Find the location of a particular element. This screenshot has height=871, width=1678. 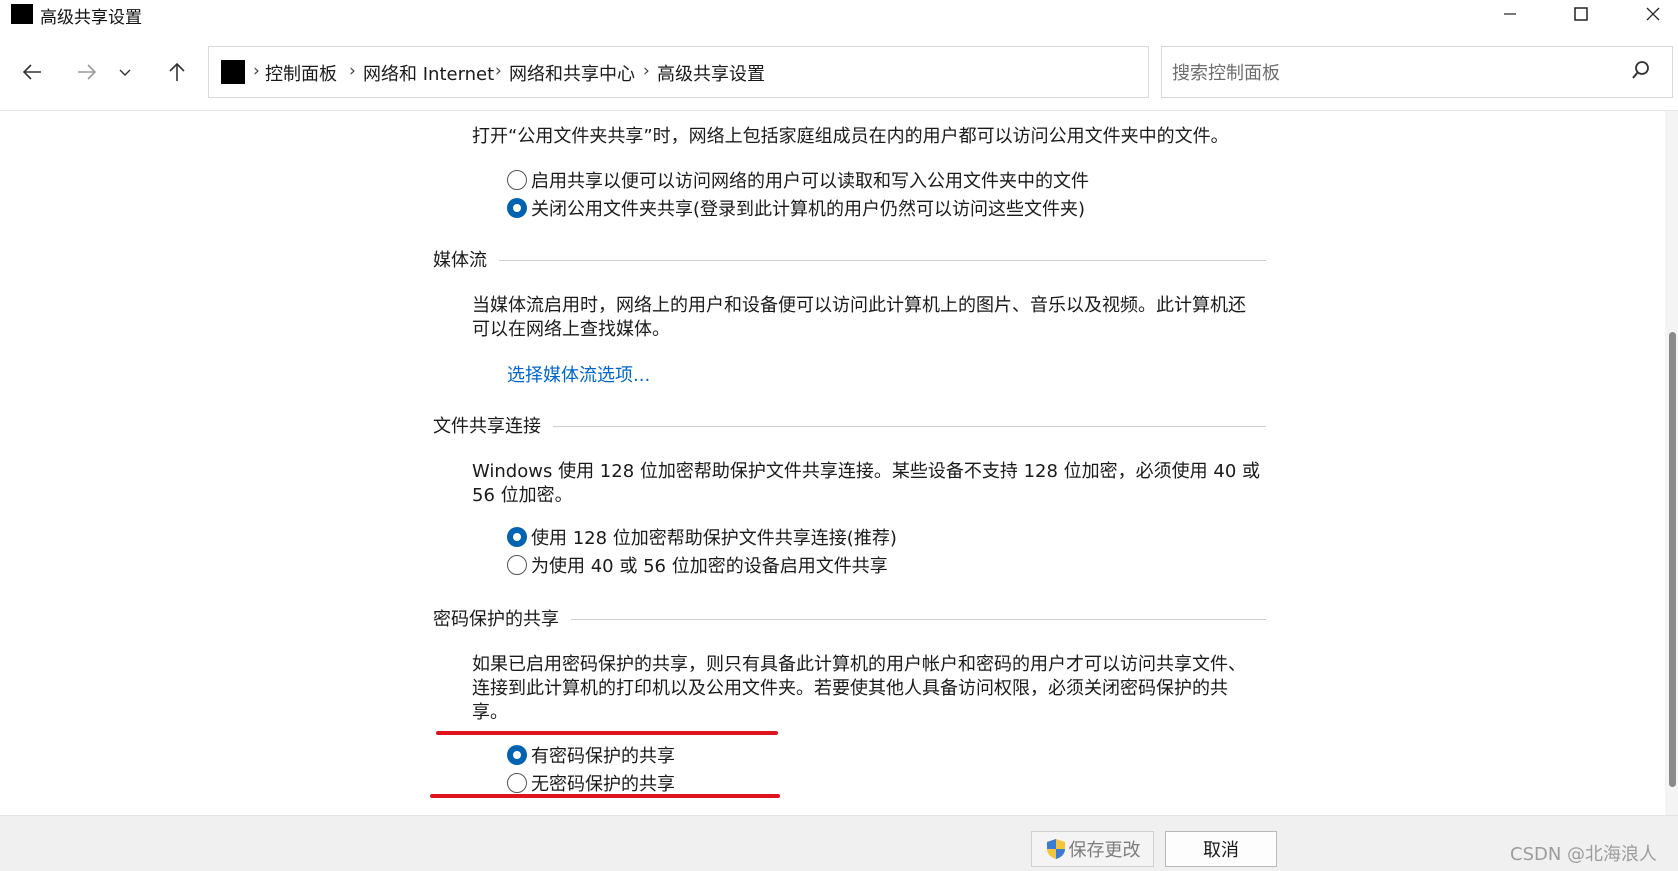

arrow-left-icon is located at coordinates (31, 72).